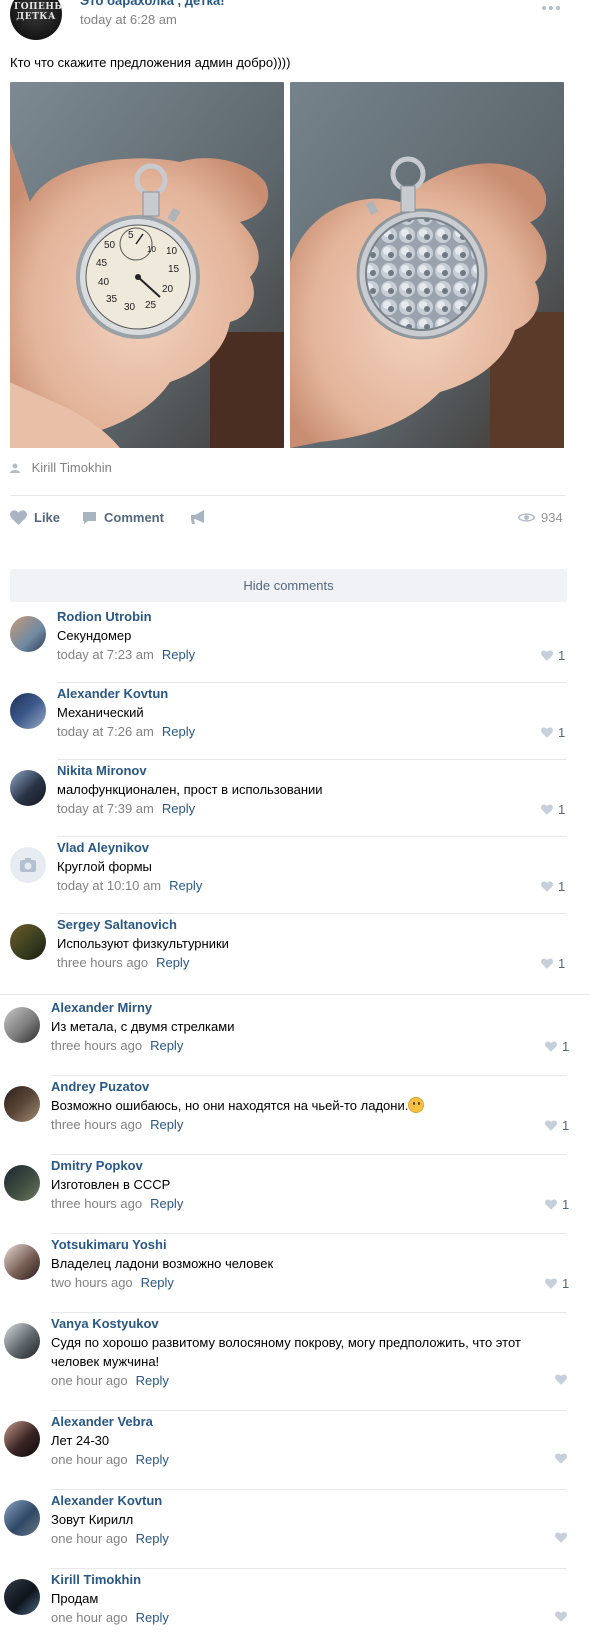  Describe the element at coordinates (168, 289) in the screenshot. I see `svg-text: 20` at that location.